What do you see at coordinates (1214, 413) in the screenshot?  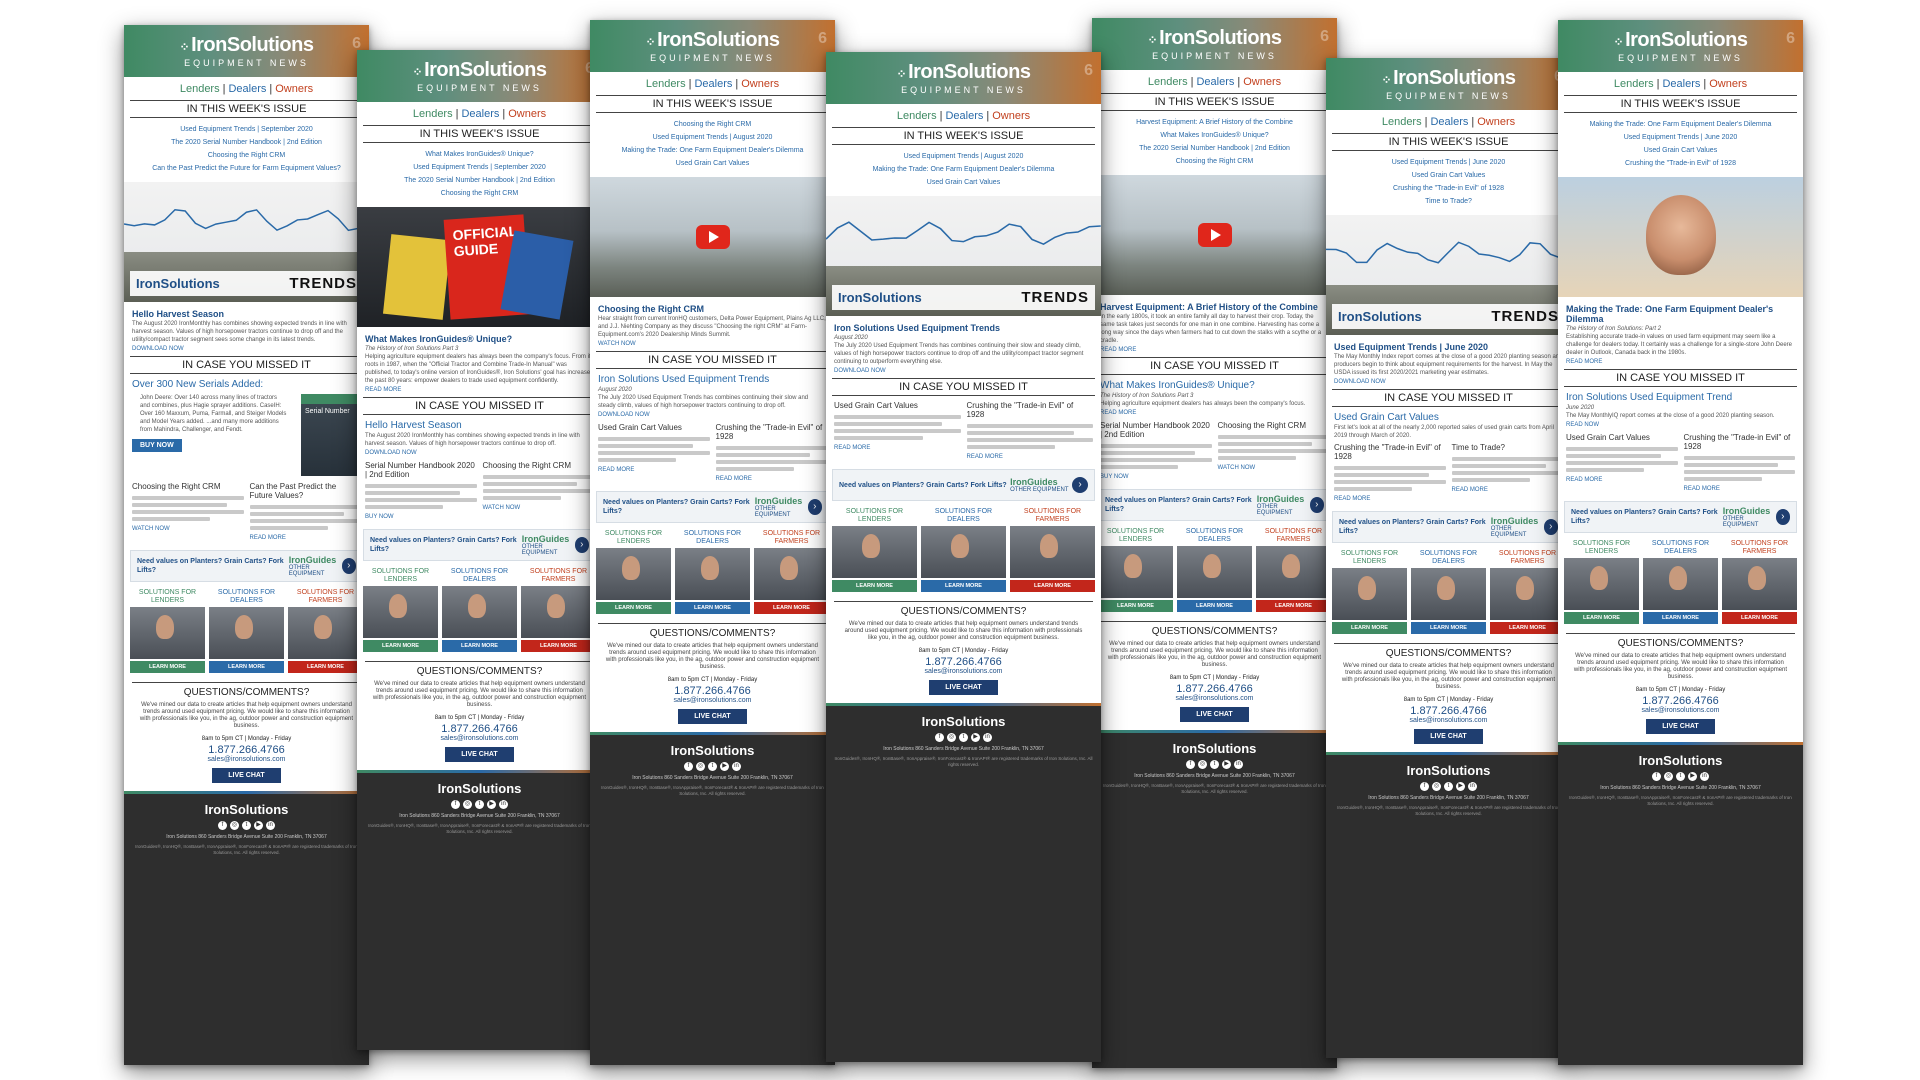 I see `missed-link: READ MORE` at bounding box center [1214, 413].